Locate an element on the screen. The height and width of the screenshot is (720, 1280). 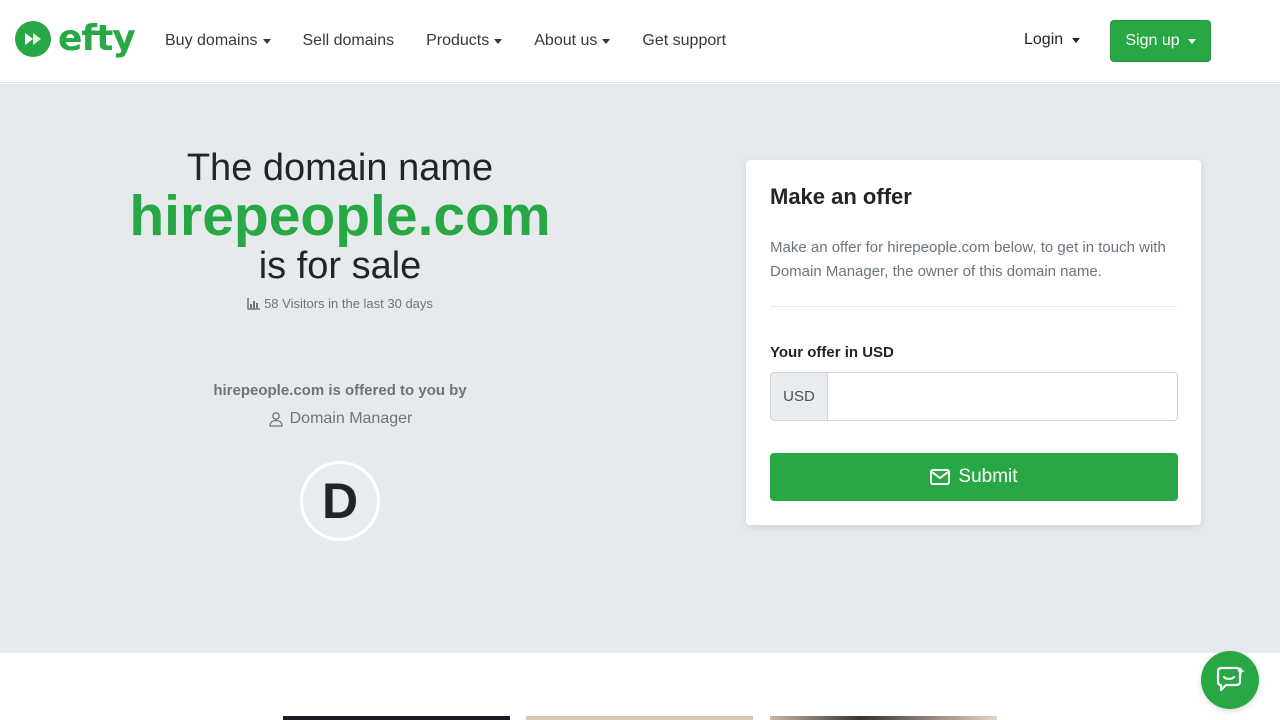
visitors-stat: 58 Visitors in the last 30 days is located at coordinates (340, 303).